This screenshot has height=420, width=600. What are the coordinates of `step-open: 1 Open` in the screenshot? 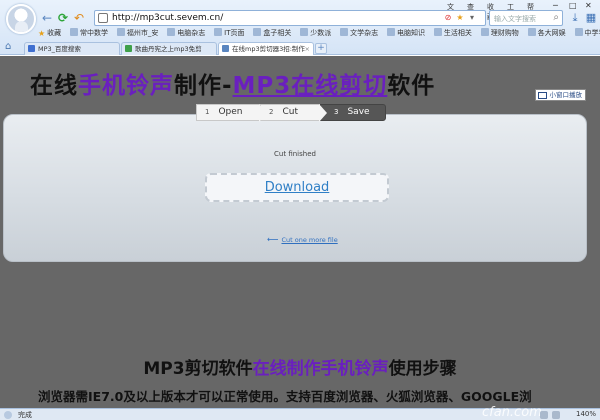 It's located at (231, 113).